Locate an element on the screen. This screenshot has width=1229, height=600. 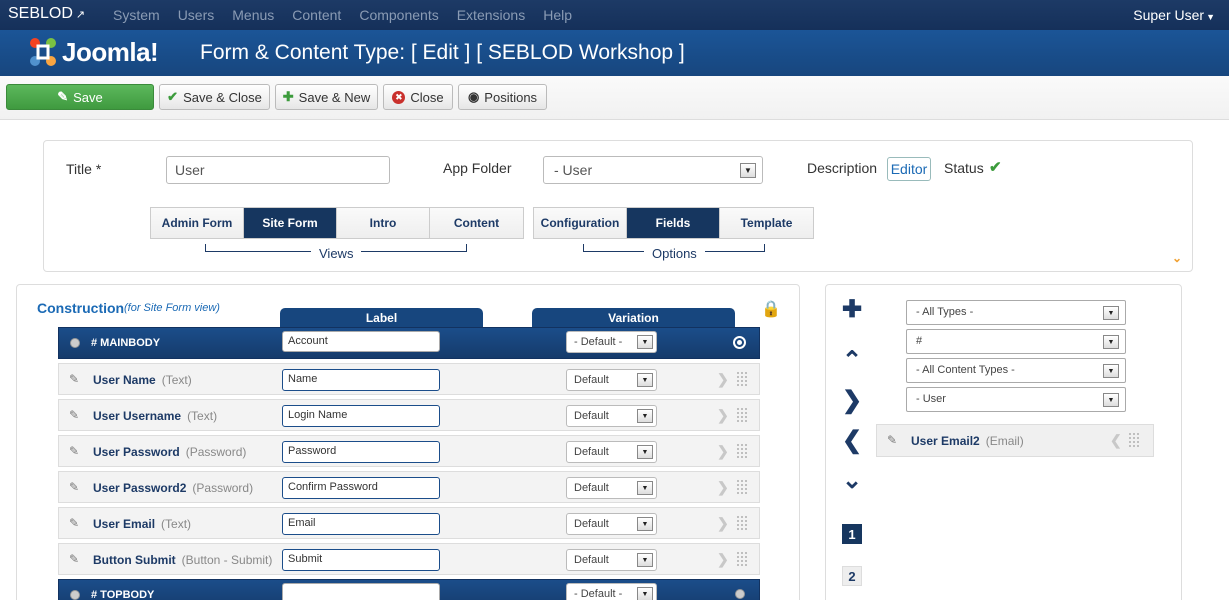
brand-link: SEBLOD ↗ is located at coordinates (46, 14).